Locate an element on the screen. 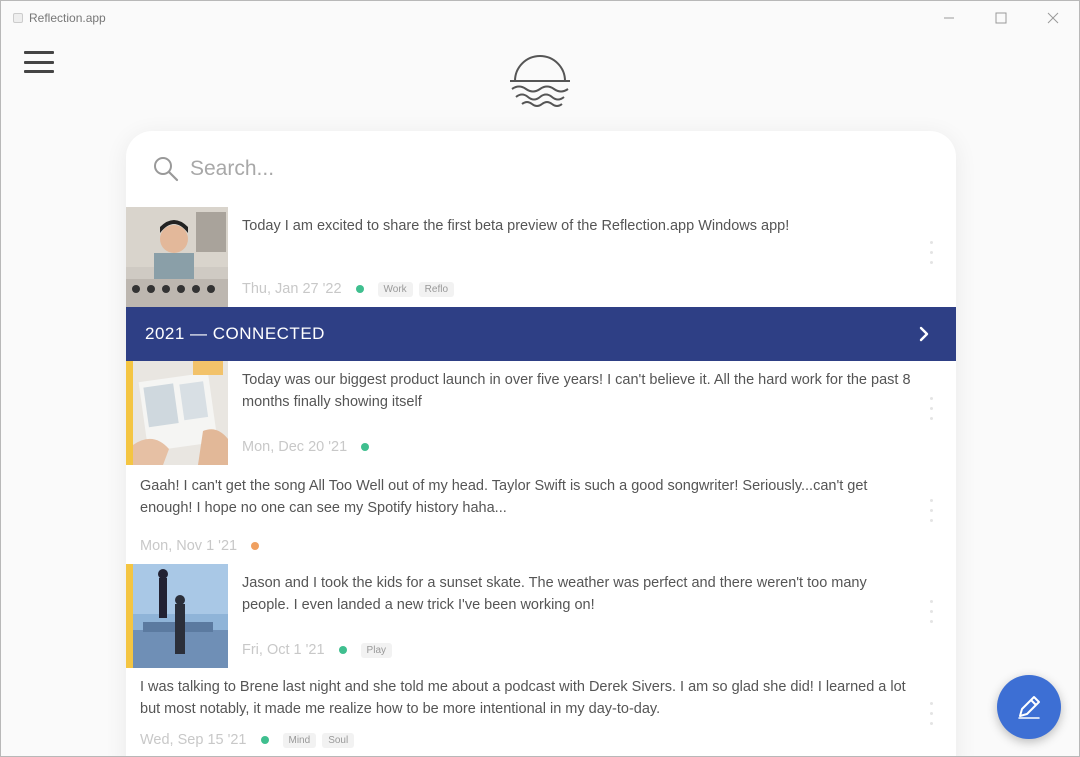 The height and width of the screenshot is (757, 1080). hamburger-icon is located at coordinates (39, 62).